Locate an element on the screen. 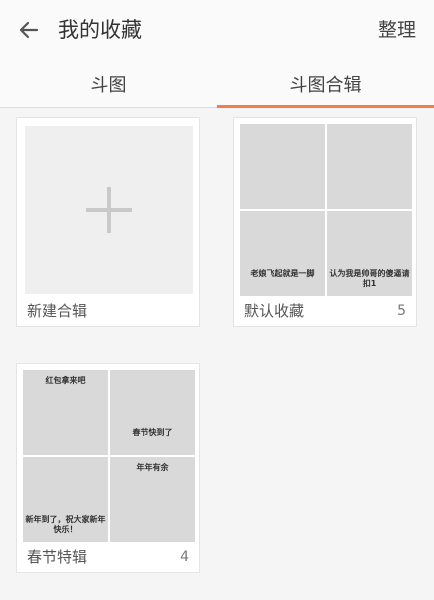  sticker-caption: 春节快到了 is located at coordinates (152, 432).